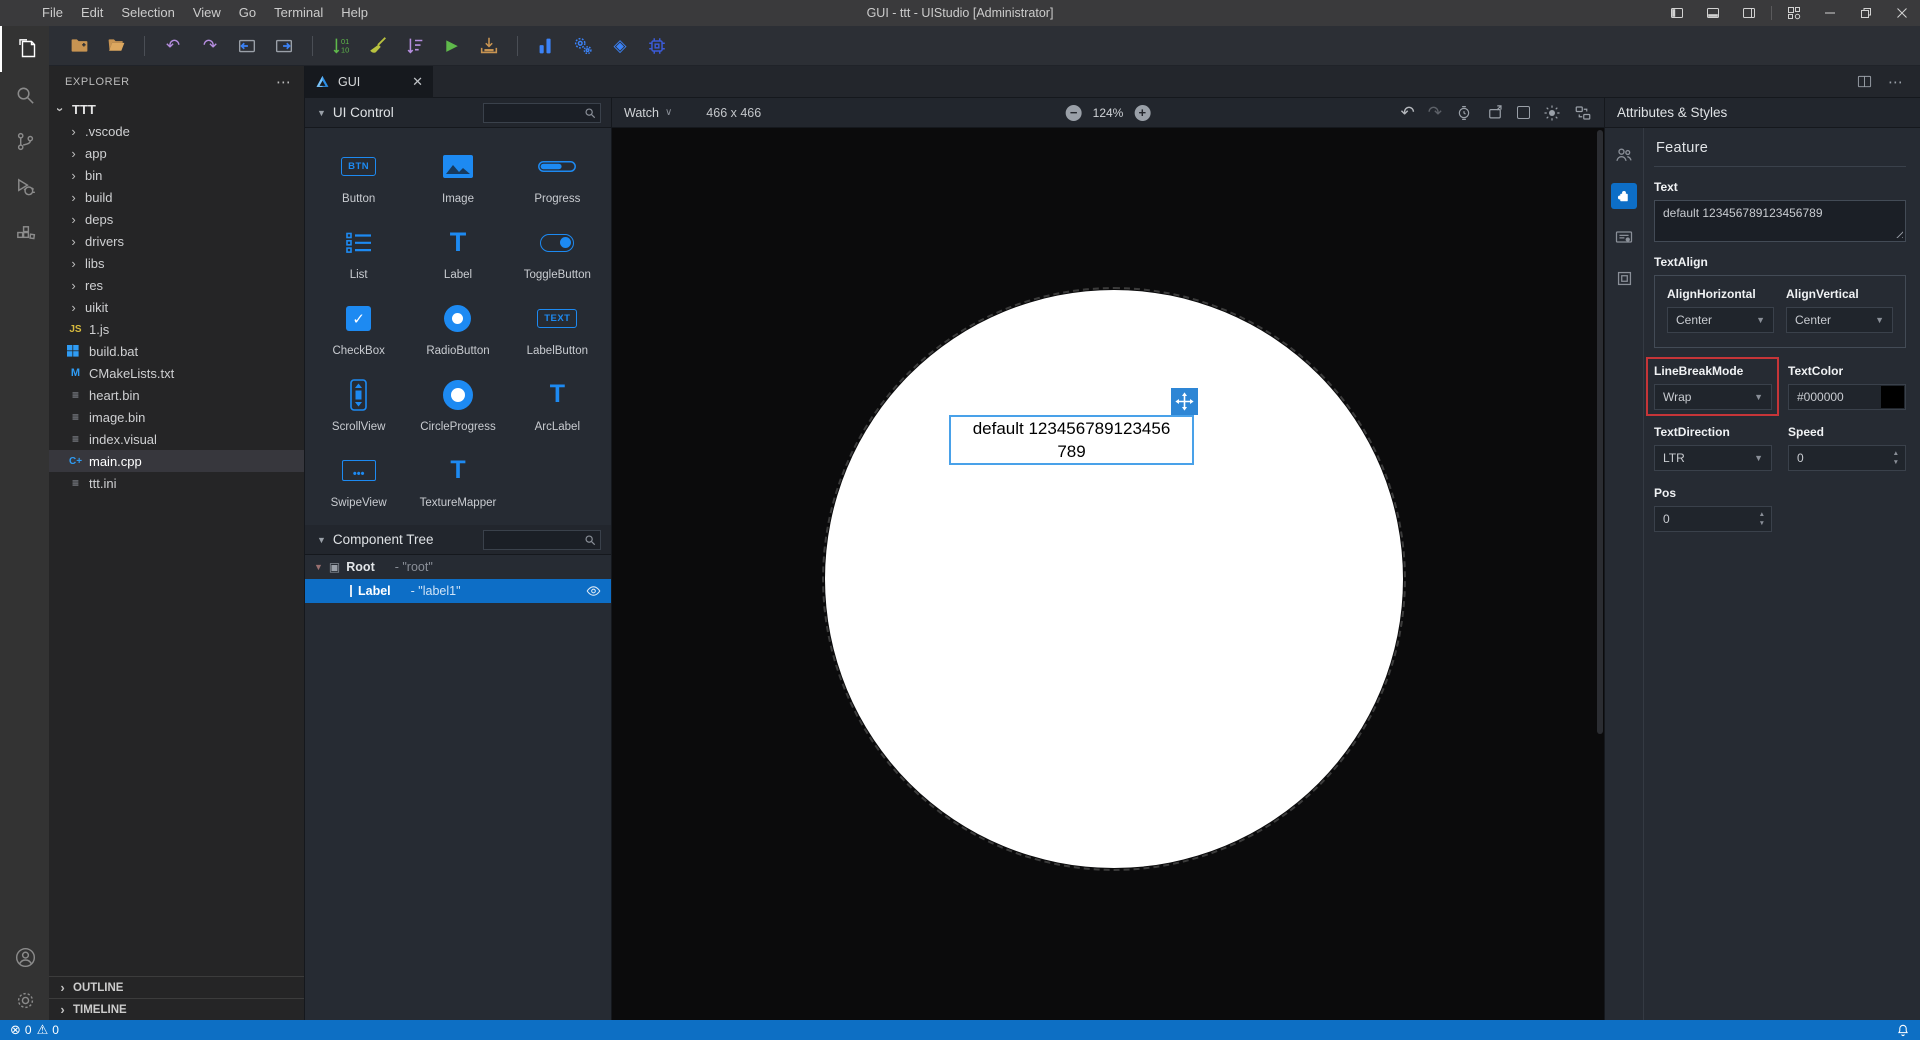  I want to click on tree-file-indexvisual: ≡ index.visual, so click(176, 439).